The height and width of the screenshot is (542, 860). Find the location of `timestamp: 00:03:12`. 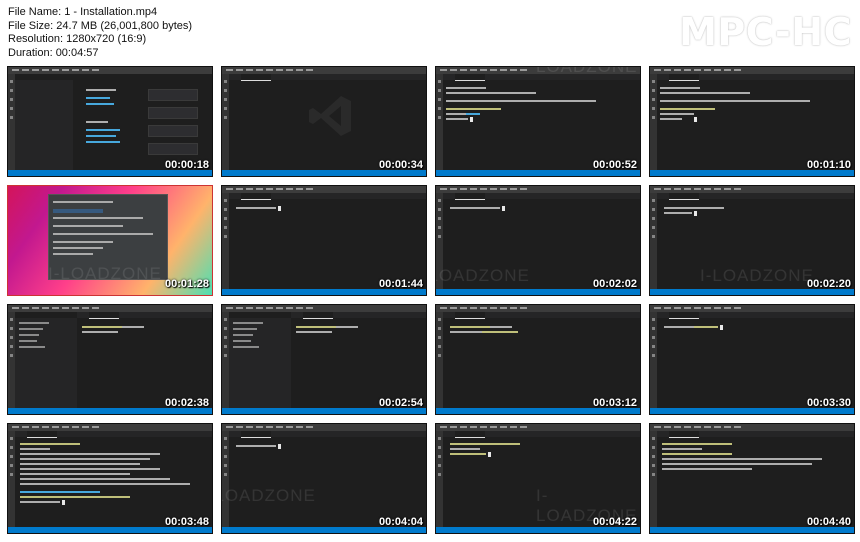

timestamp: 00:03:12 is located at coordinates (614, 403).